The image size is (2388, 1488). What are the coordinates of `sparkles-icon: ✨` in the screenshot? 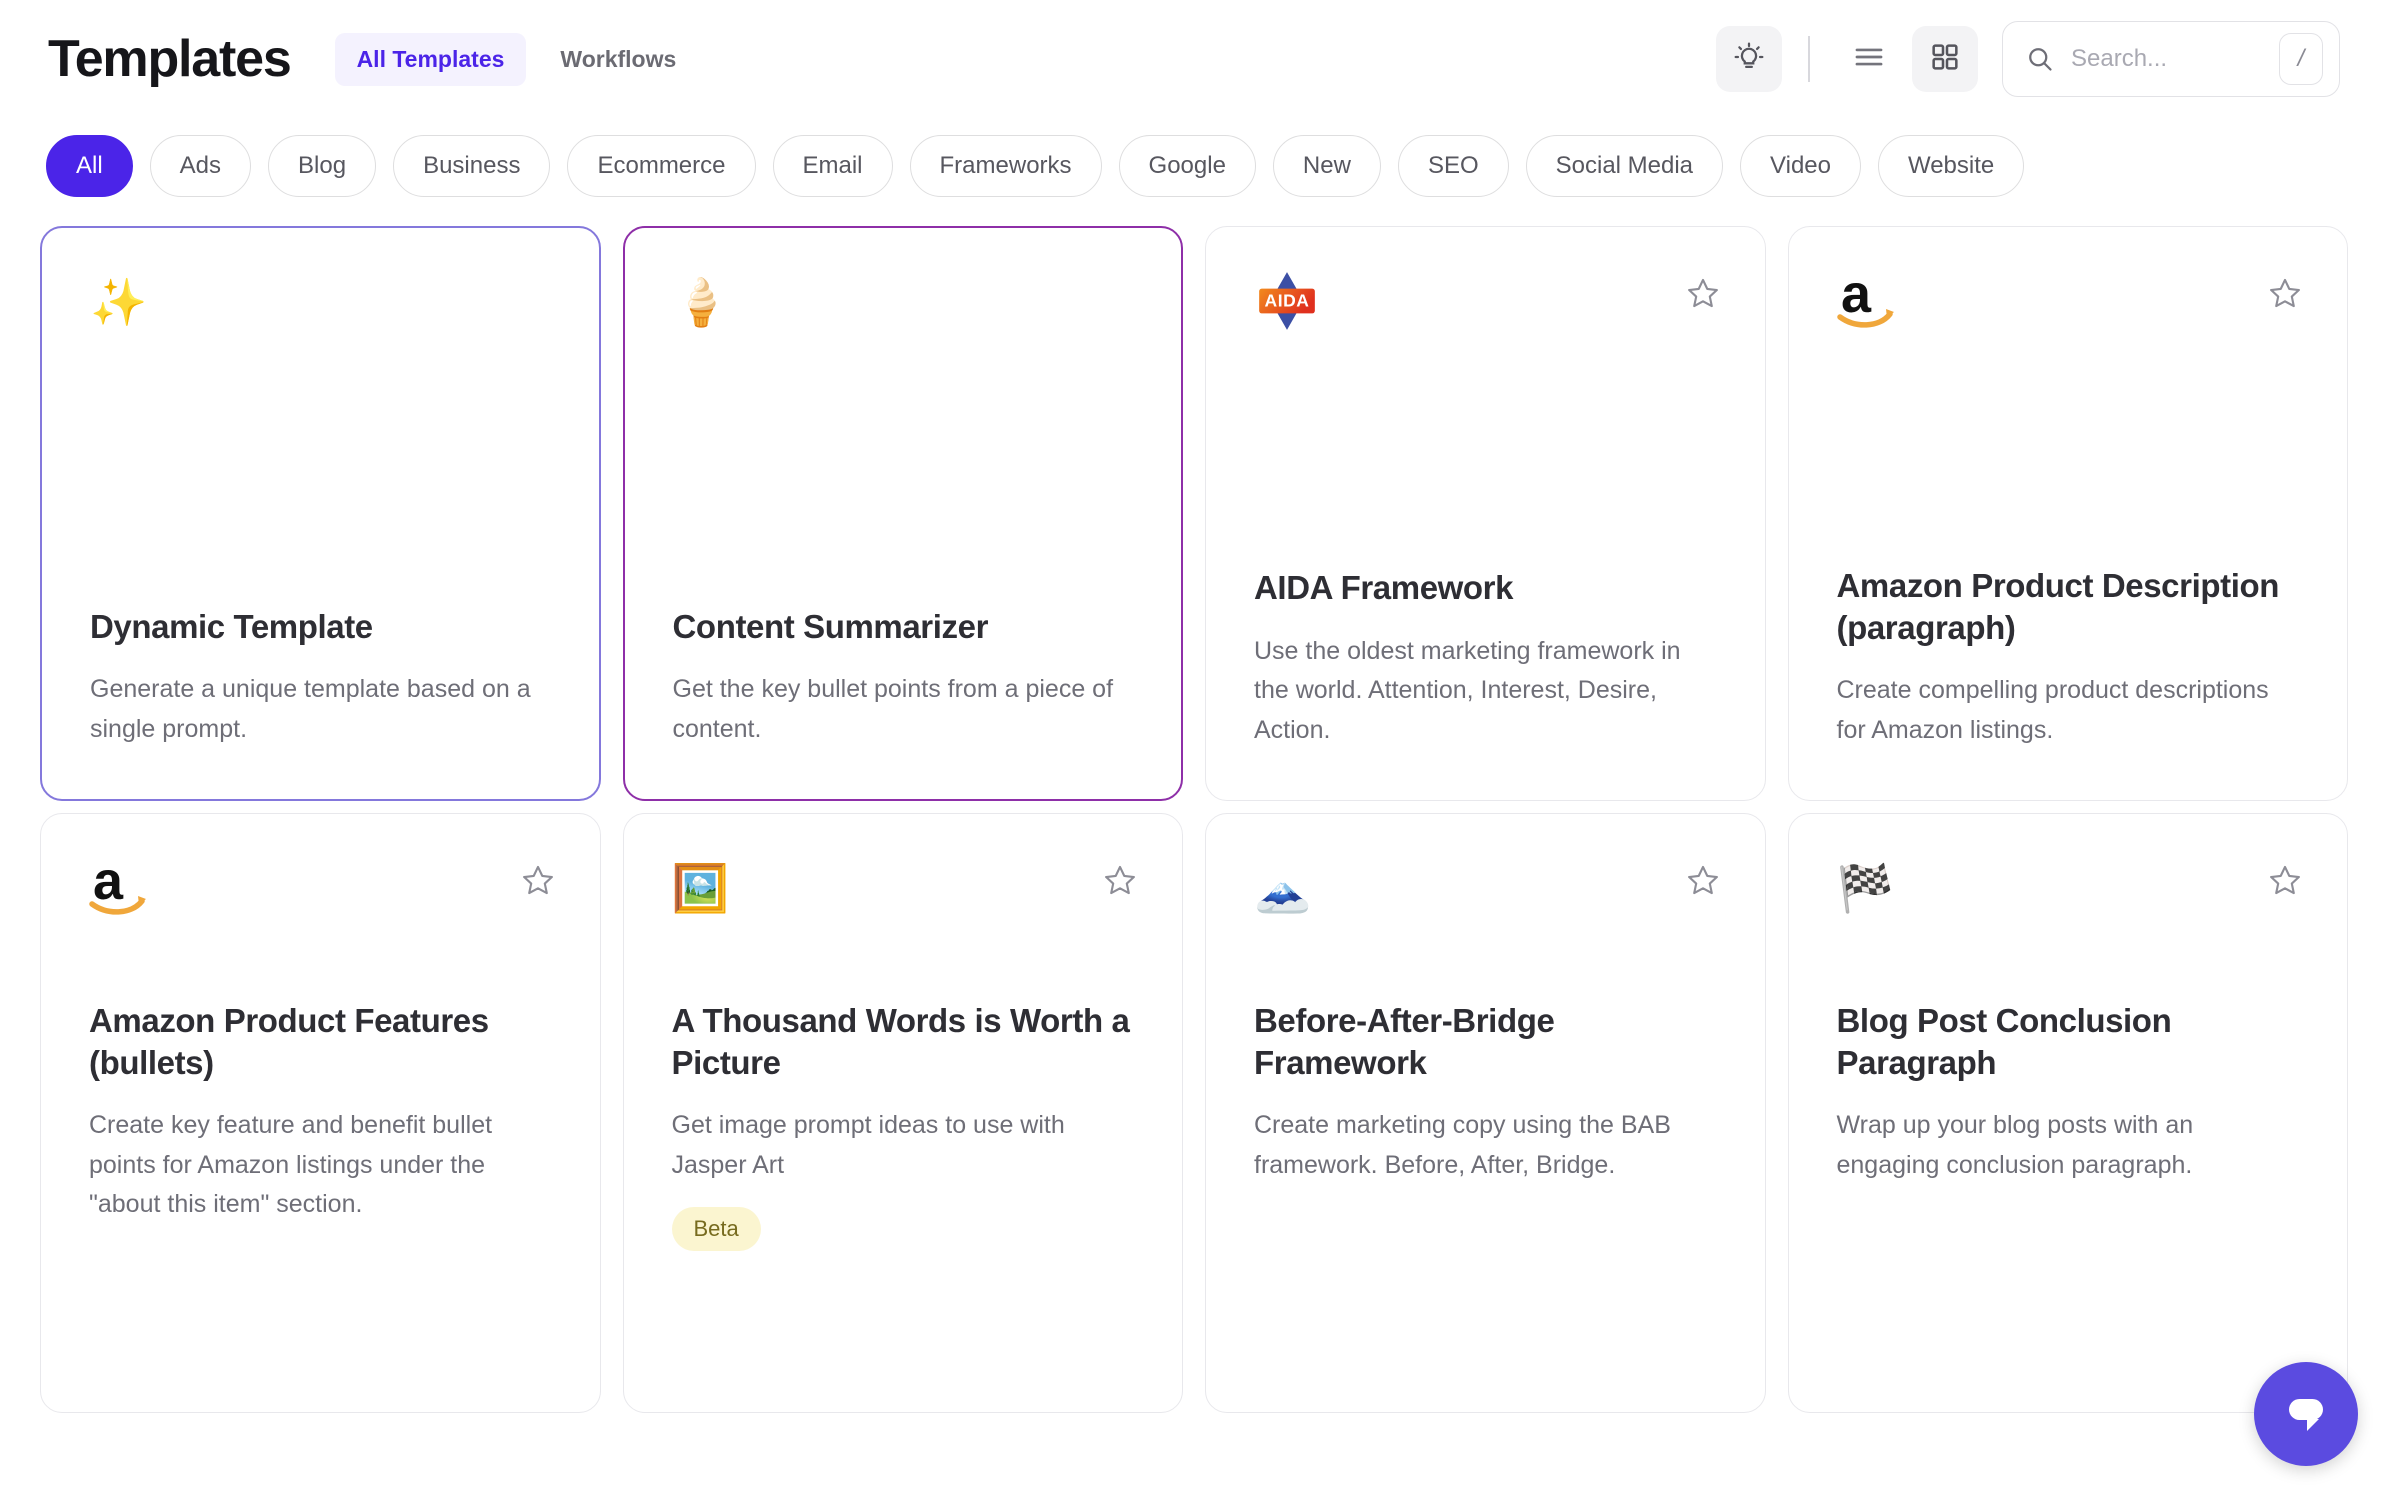 It's located at (119, 302).